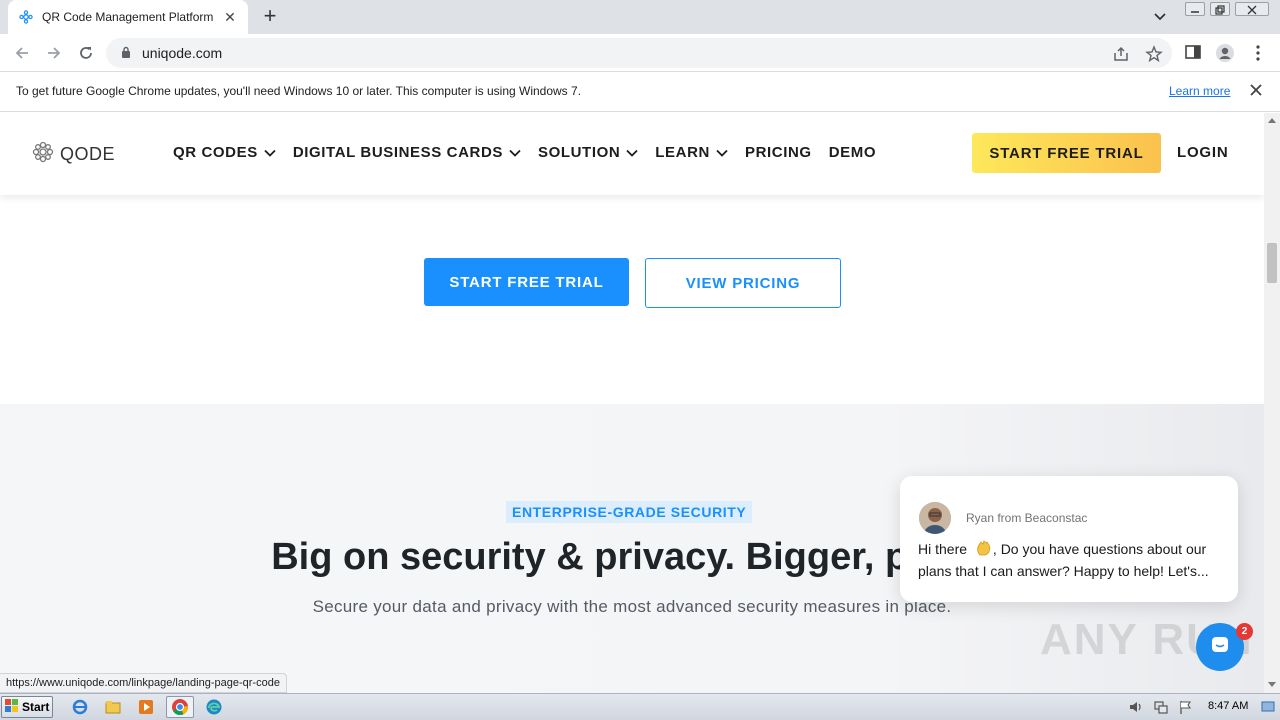  I want to click on logo-text: QODE, so click(88, 154).